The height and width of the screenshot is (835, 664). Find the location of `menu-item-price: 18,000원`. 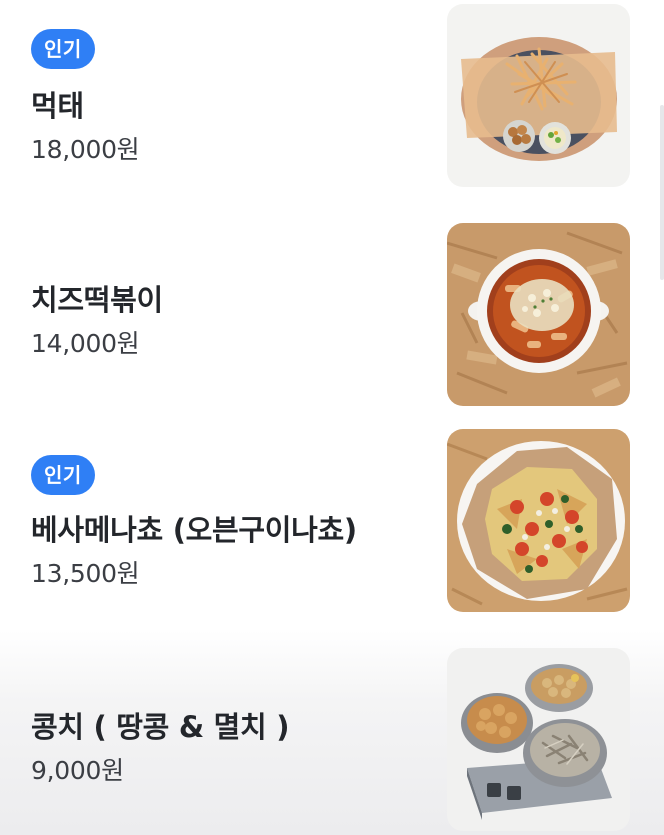

menu-item-price: 18,000원 is located at coordinates (85, 149).